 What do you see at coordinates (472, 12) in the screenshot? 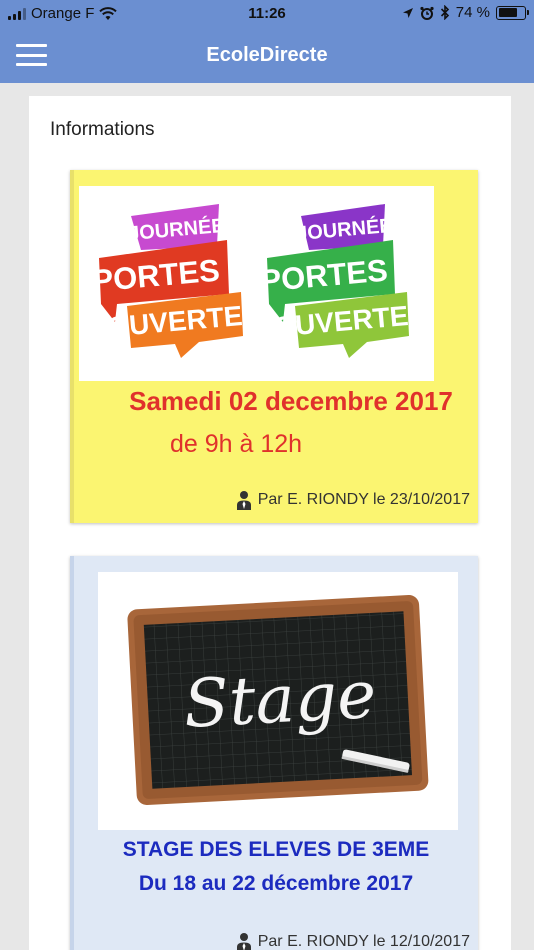
I see `battery-percent: 74 %` at bounding box center [472, 12].